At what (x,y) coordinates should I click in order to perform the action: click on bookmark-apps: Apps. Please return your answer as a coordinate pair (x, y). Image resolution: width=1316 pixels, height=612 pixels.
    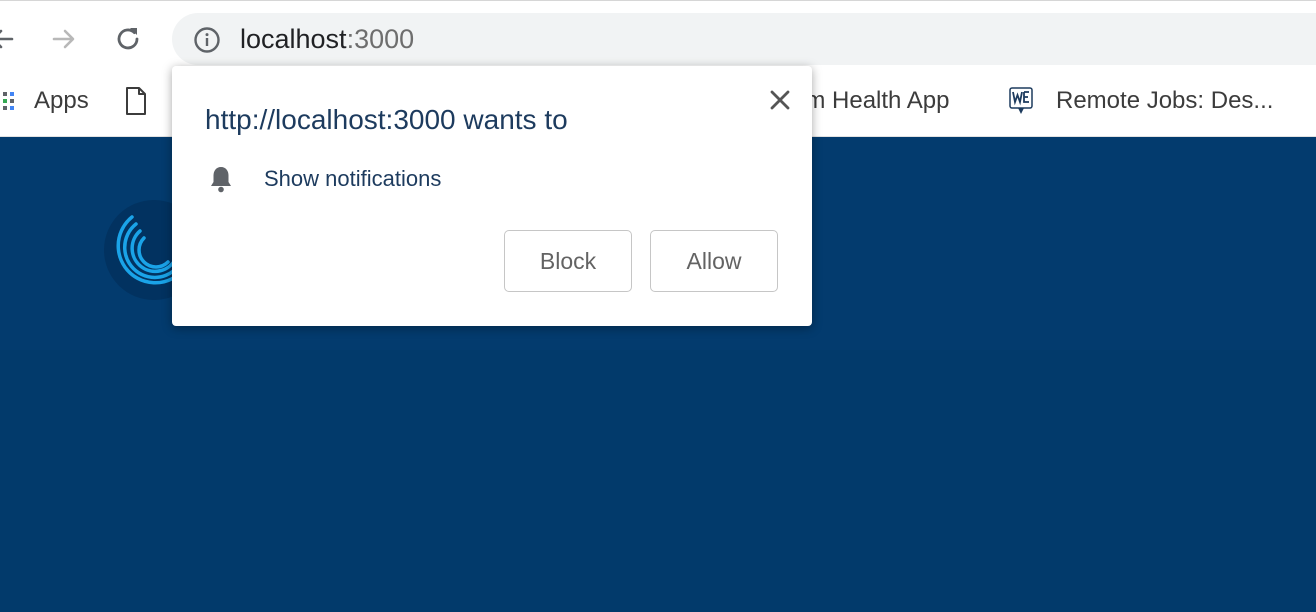
    Looking at the image, I should click on (44, 101).